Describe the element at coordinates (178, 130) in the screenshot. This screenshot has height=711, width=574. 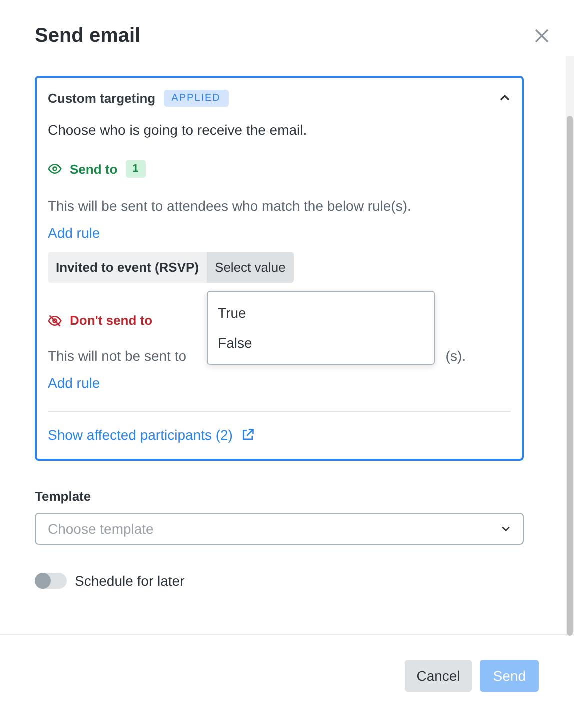
I see `intro-text: Choose who is going to receive the email.` at that location.